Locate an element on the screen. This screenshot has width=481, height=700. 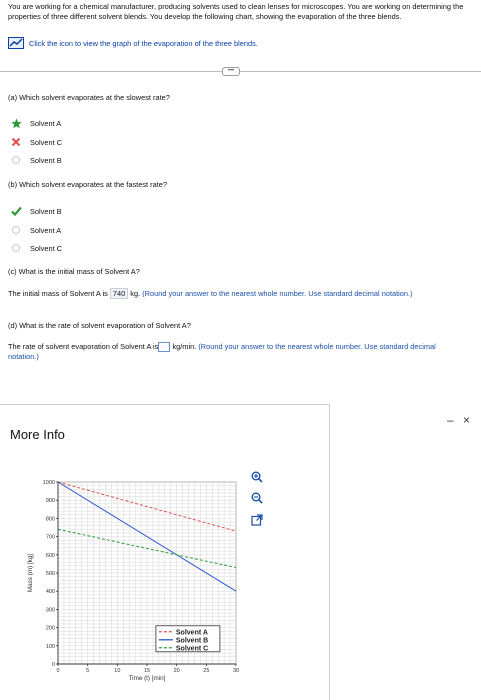
y-tick-label: 800 is located at coordinates (50, 519).